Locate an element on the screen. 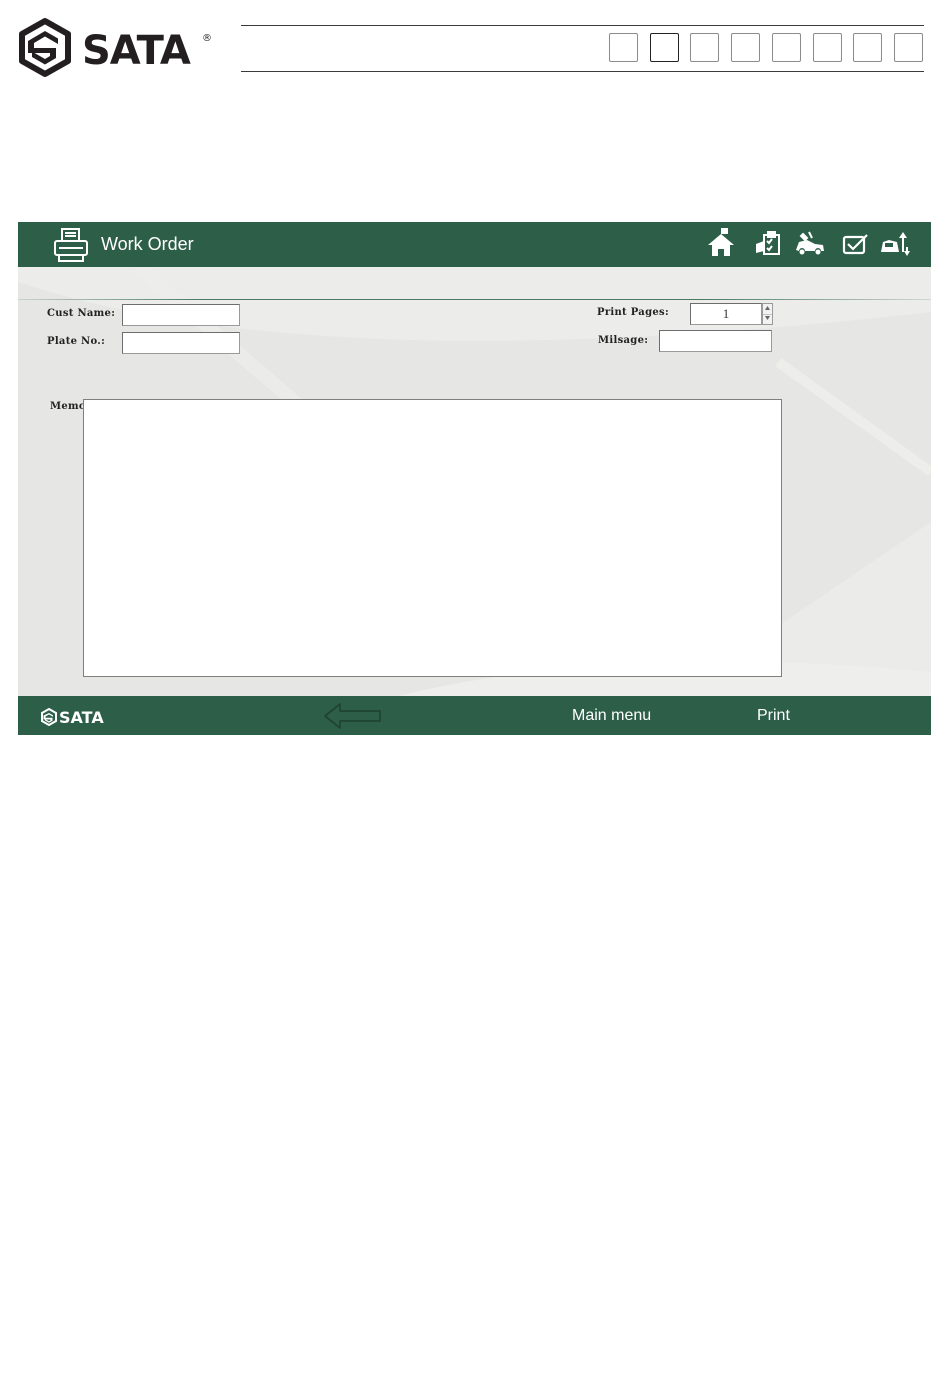  home-button is located at coordinates (721, 244).